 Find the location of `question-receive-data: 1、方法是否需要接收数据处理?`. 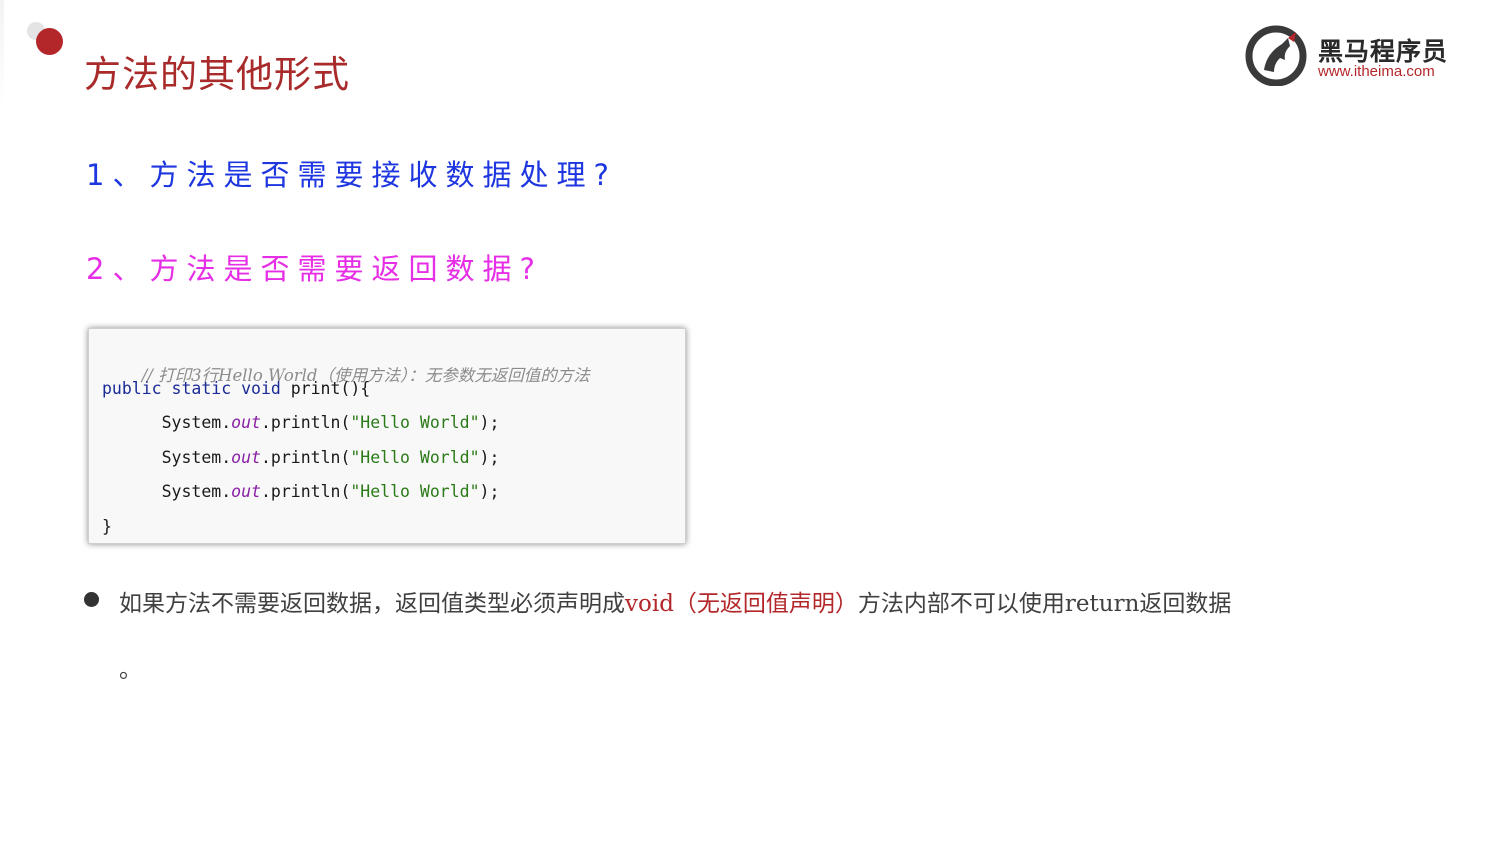

question-receive-data: 1、方法是否需要接收数据处理? is located at coordinates (351, 175).